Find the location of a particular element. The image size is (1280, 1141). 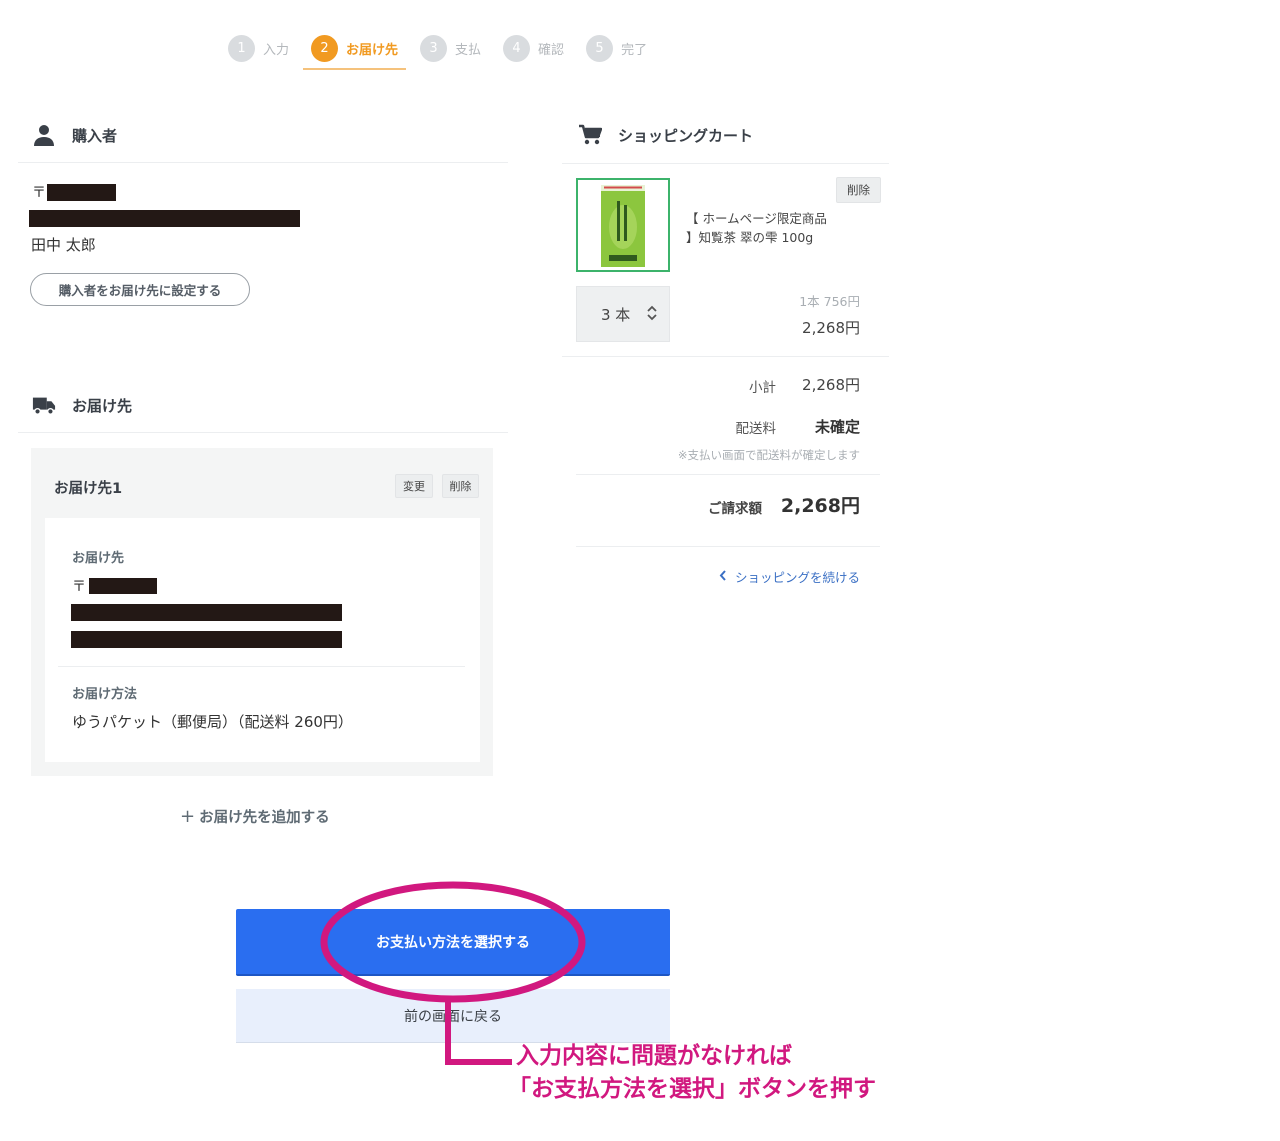

annotation-text: 入力内容に問題がなければ 「お支払方法を選択」ボタンを押す is located at coordinates (692, 1073).